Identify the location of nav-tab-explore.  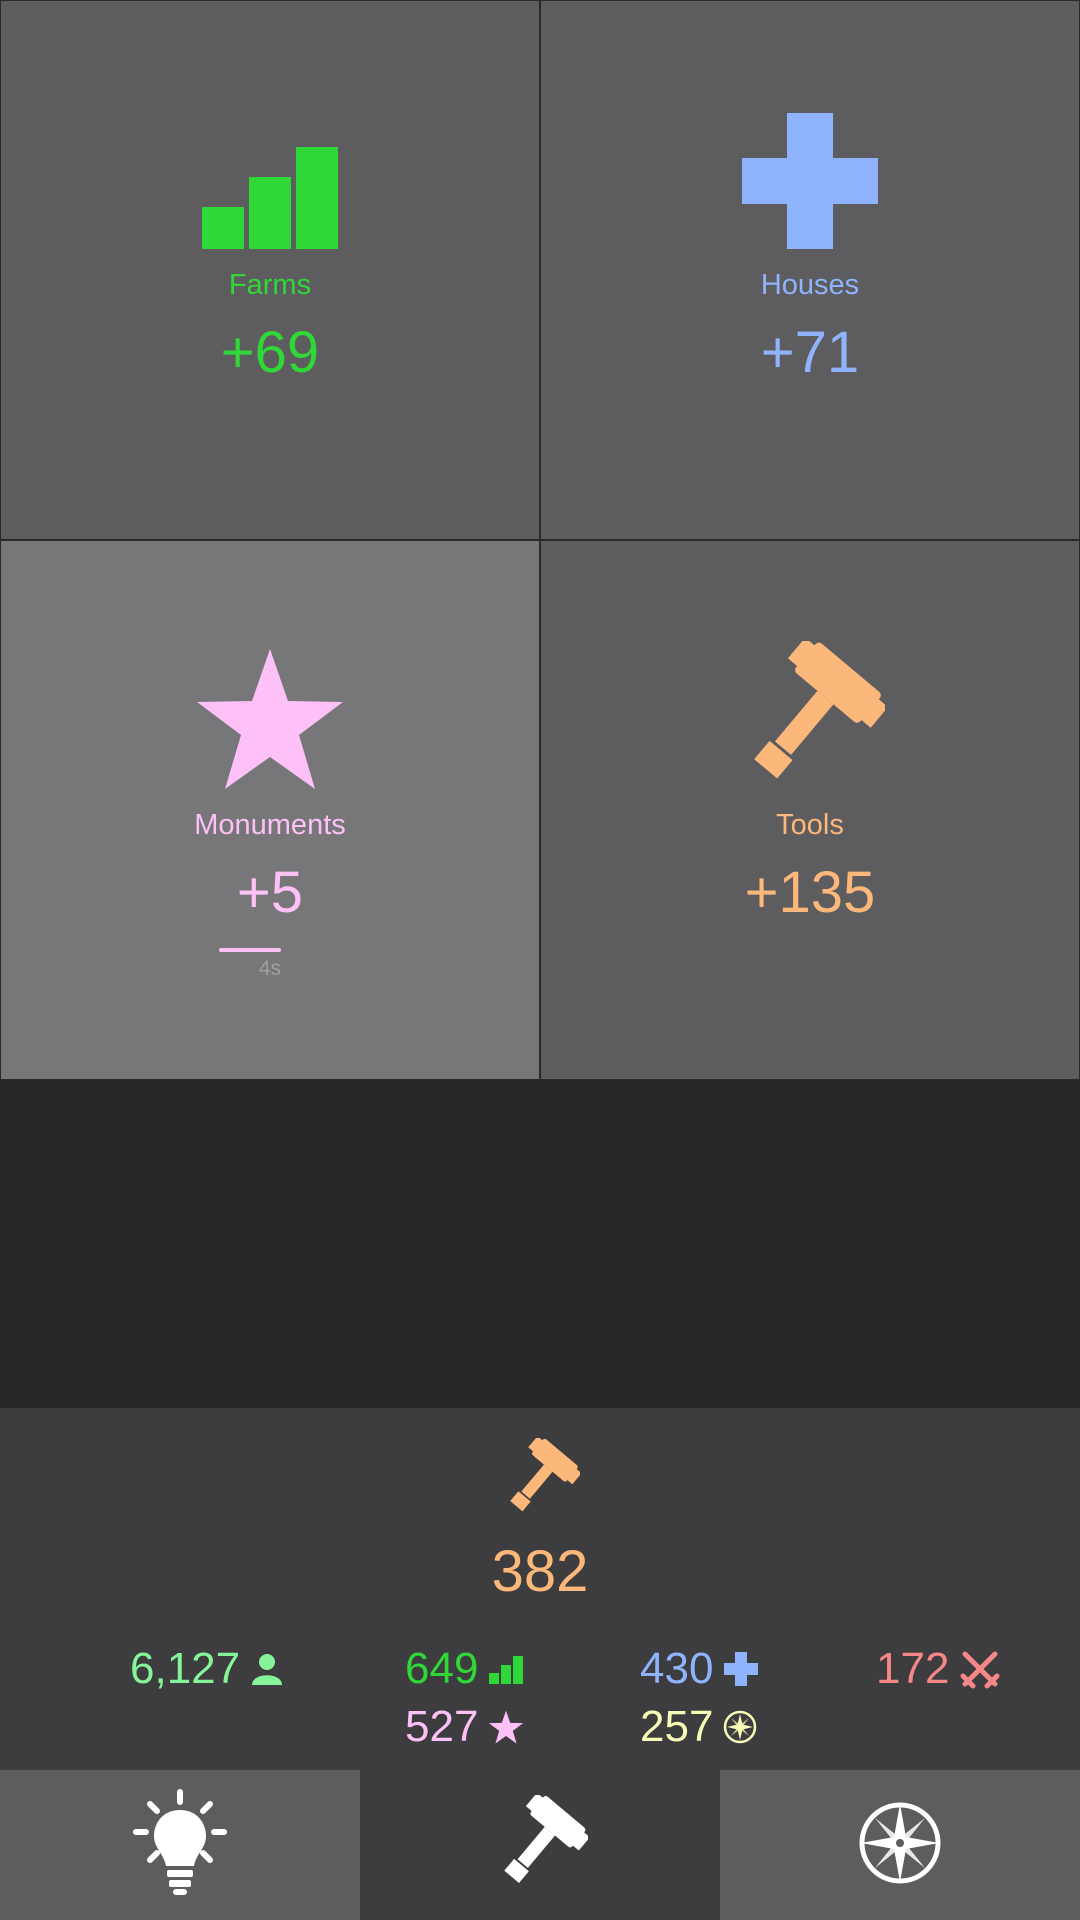
(900, 1845).